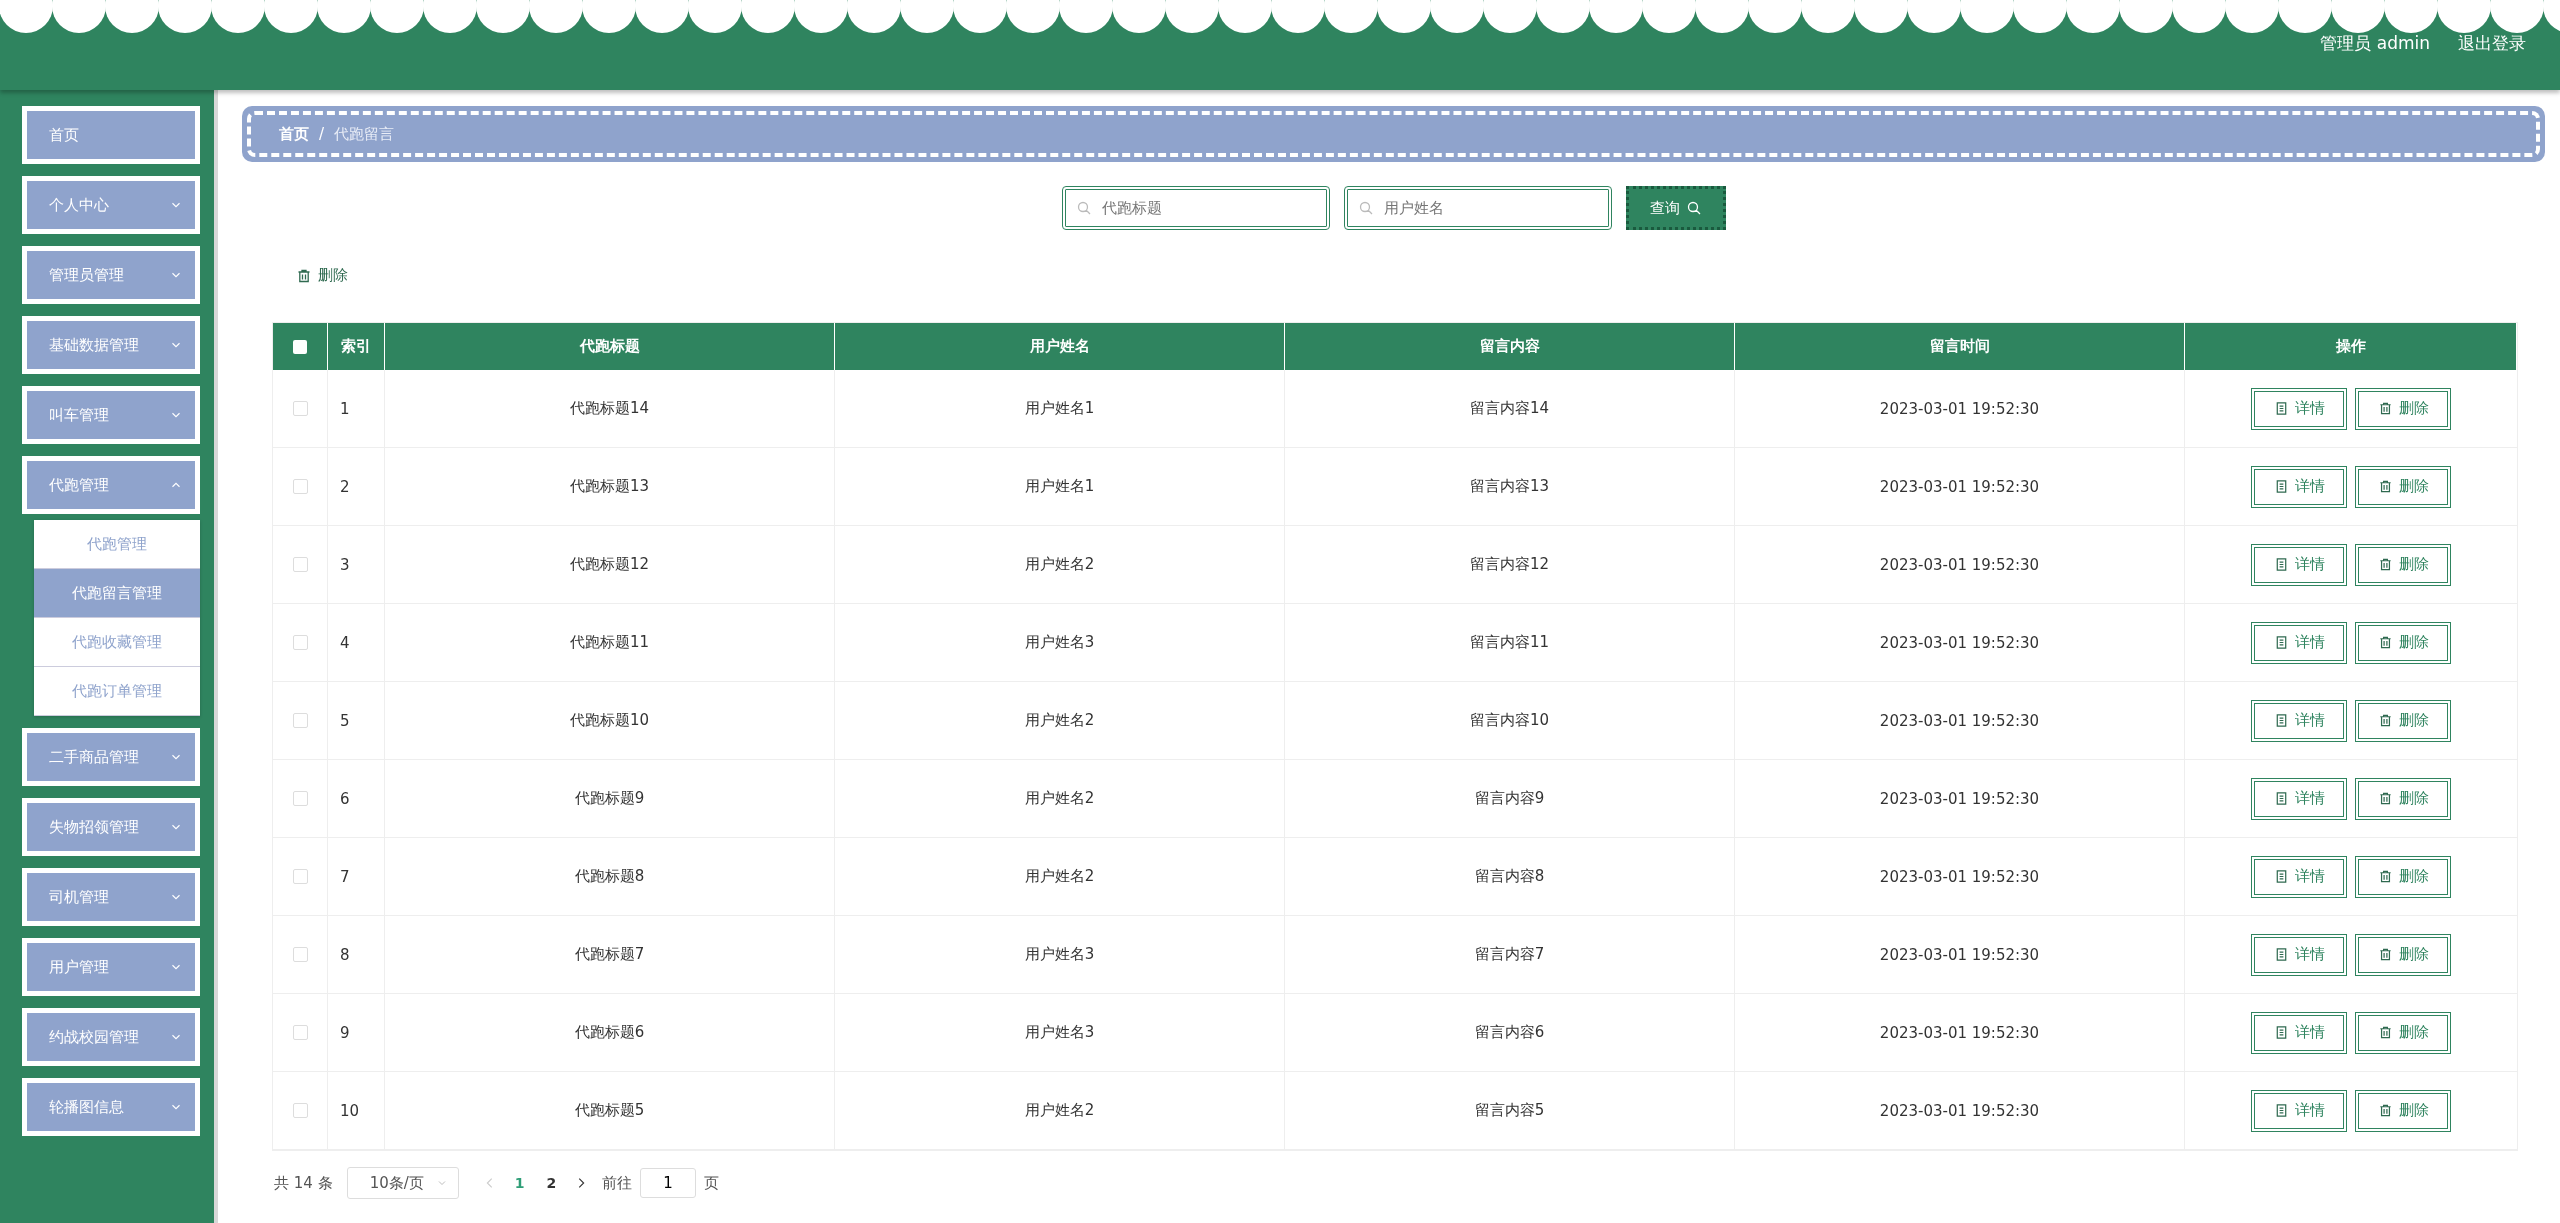 The width and height of the screenshot is (2560, 1223). What do you see at coordinates (609, 876) in the screenshot?
I see `table-cell: 代跑标题8` at bounding box center [609, 876].